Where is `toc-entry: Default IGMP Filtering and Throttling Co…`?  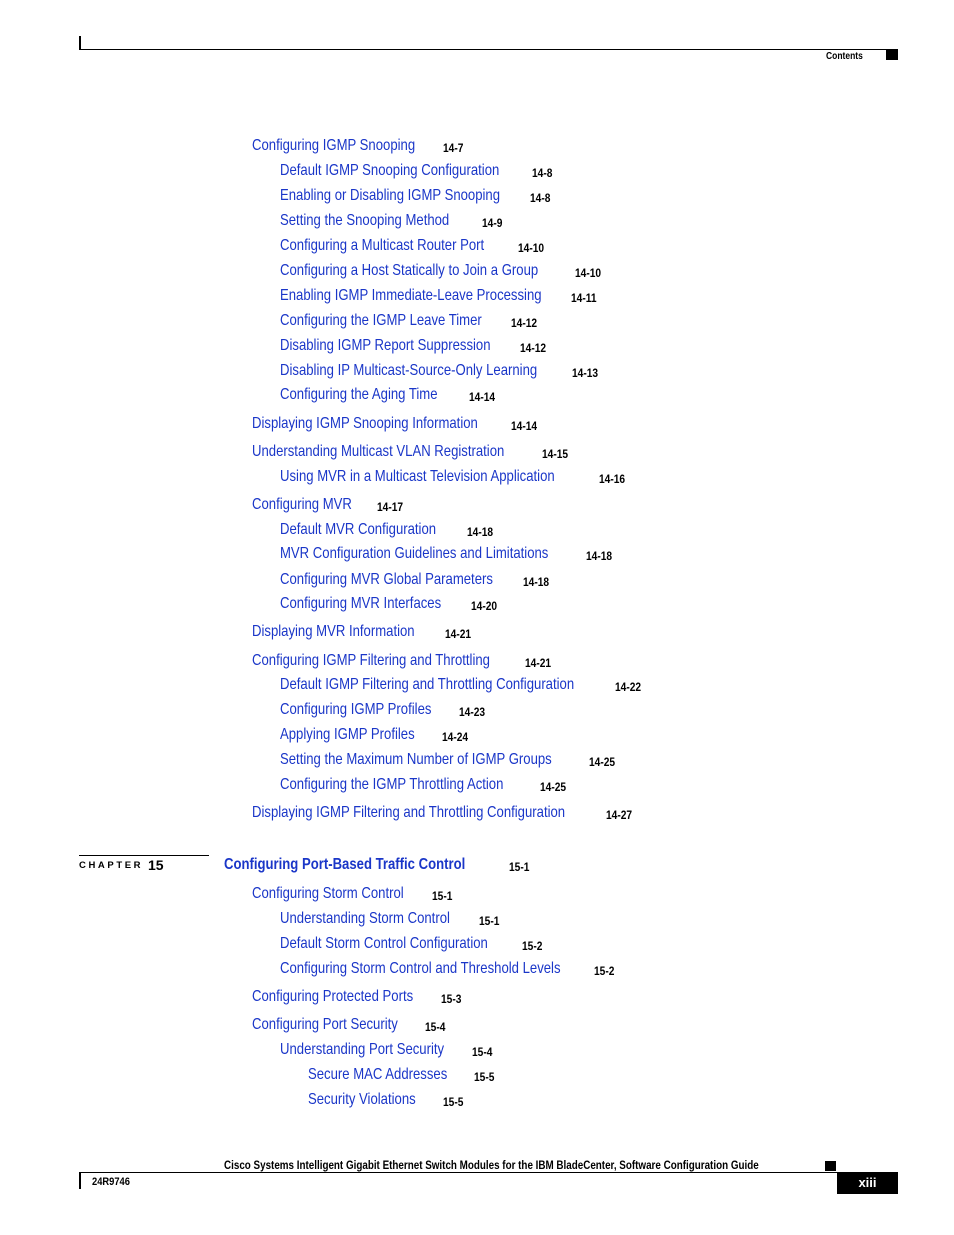 toc-entry: Default IGMP Filtering and Throttling Co… is located at coordinates (461, 685).